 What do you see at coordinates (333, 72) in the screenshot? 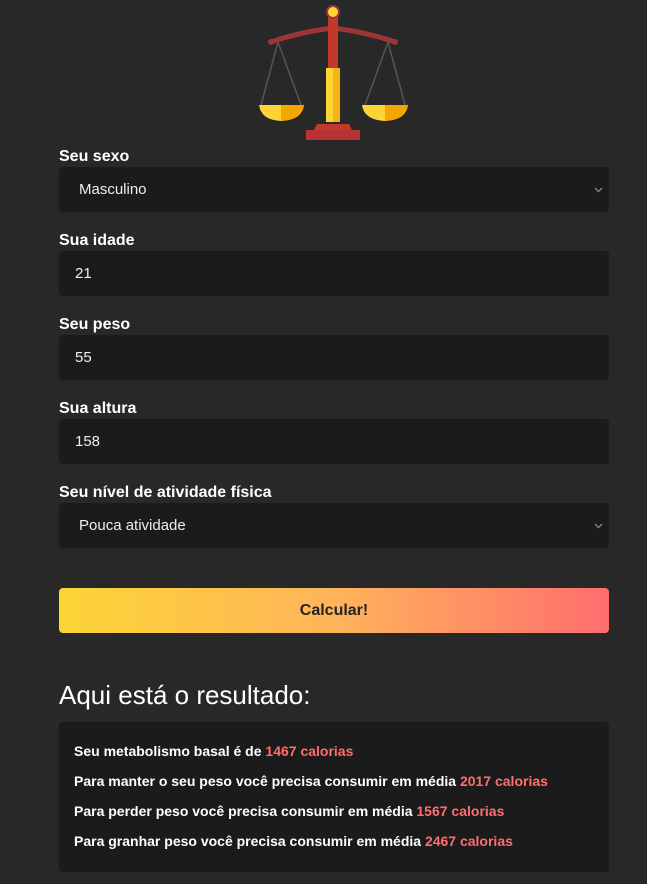
I see `balance-scale-icon` at bounding box center [333, 72].